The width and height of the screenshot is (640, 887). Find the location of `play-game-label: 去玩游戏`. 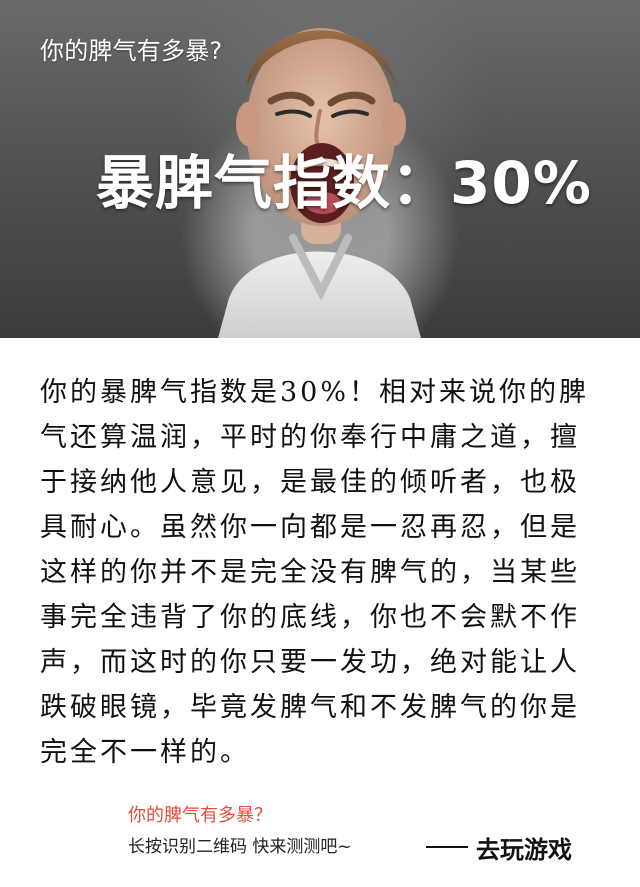

play-game-label: 去玩游戏 is located at coordinates (524, 849).